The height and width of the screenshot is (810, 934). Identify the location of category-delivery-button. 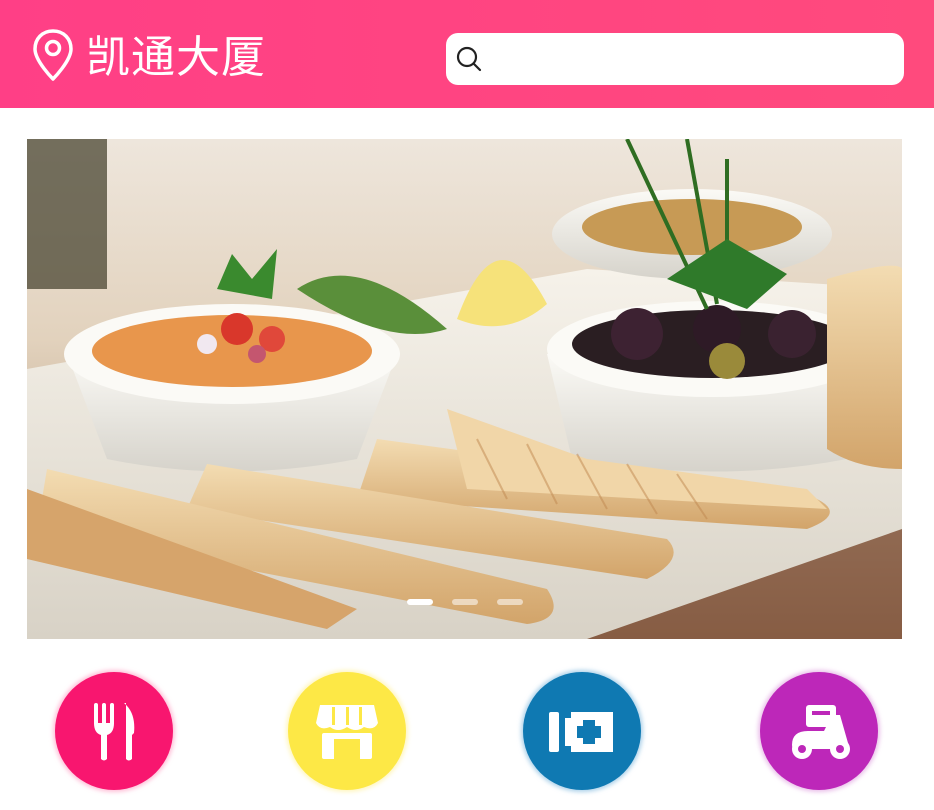
(819, 731).